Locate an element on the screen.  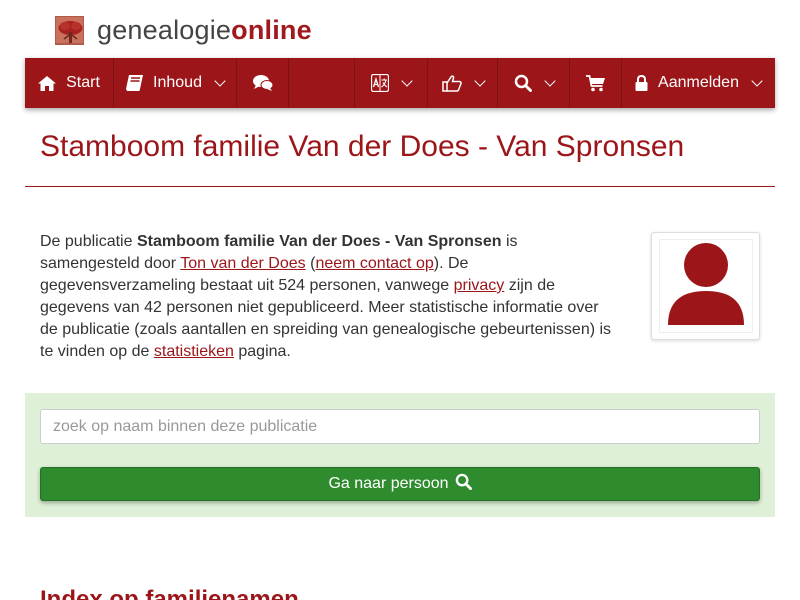
author-avatar is located at coordinates (705, 286).